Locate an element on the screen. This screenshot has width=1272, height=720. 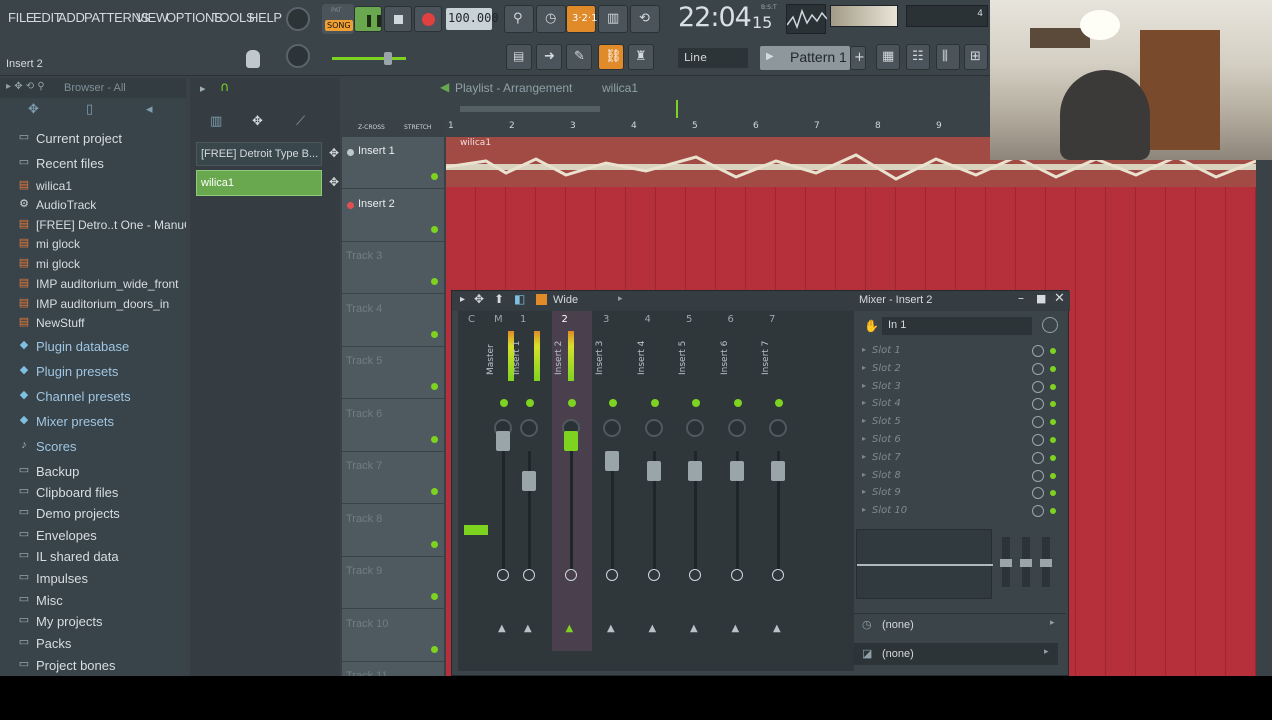
expand-icon: ✥ is located at coordinates (33, 109).